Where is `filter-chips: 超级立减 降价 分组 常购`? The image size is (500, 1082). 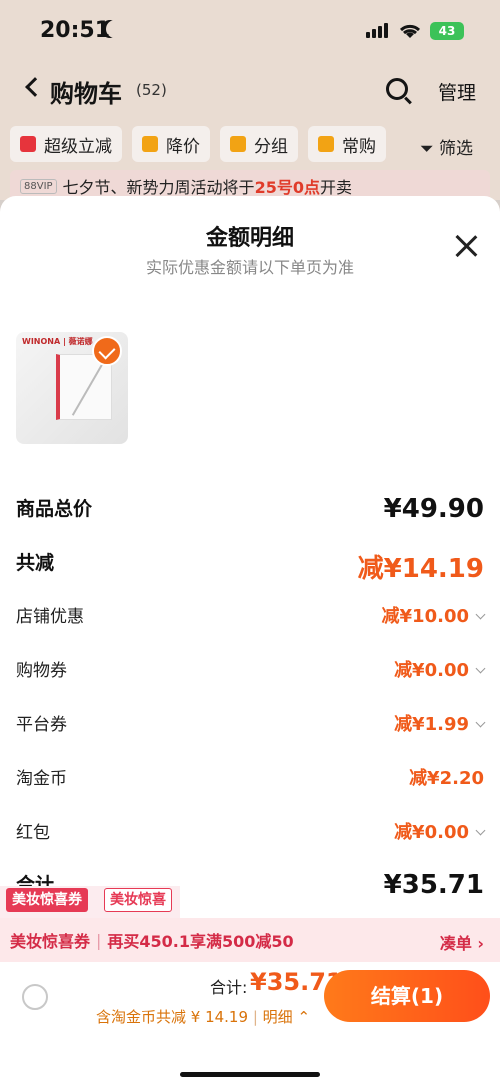
filter-chips: 超级立减 降价 分组 常购 is located at coordinates (198, 144).